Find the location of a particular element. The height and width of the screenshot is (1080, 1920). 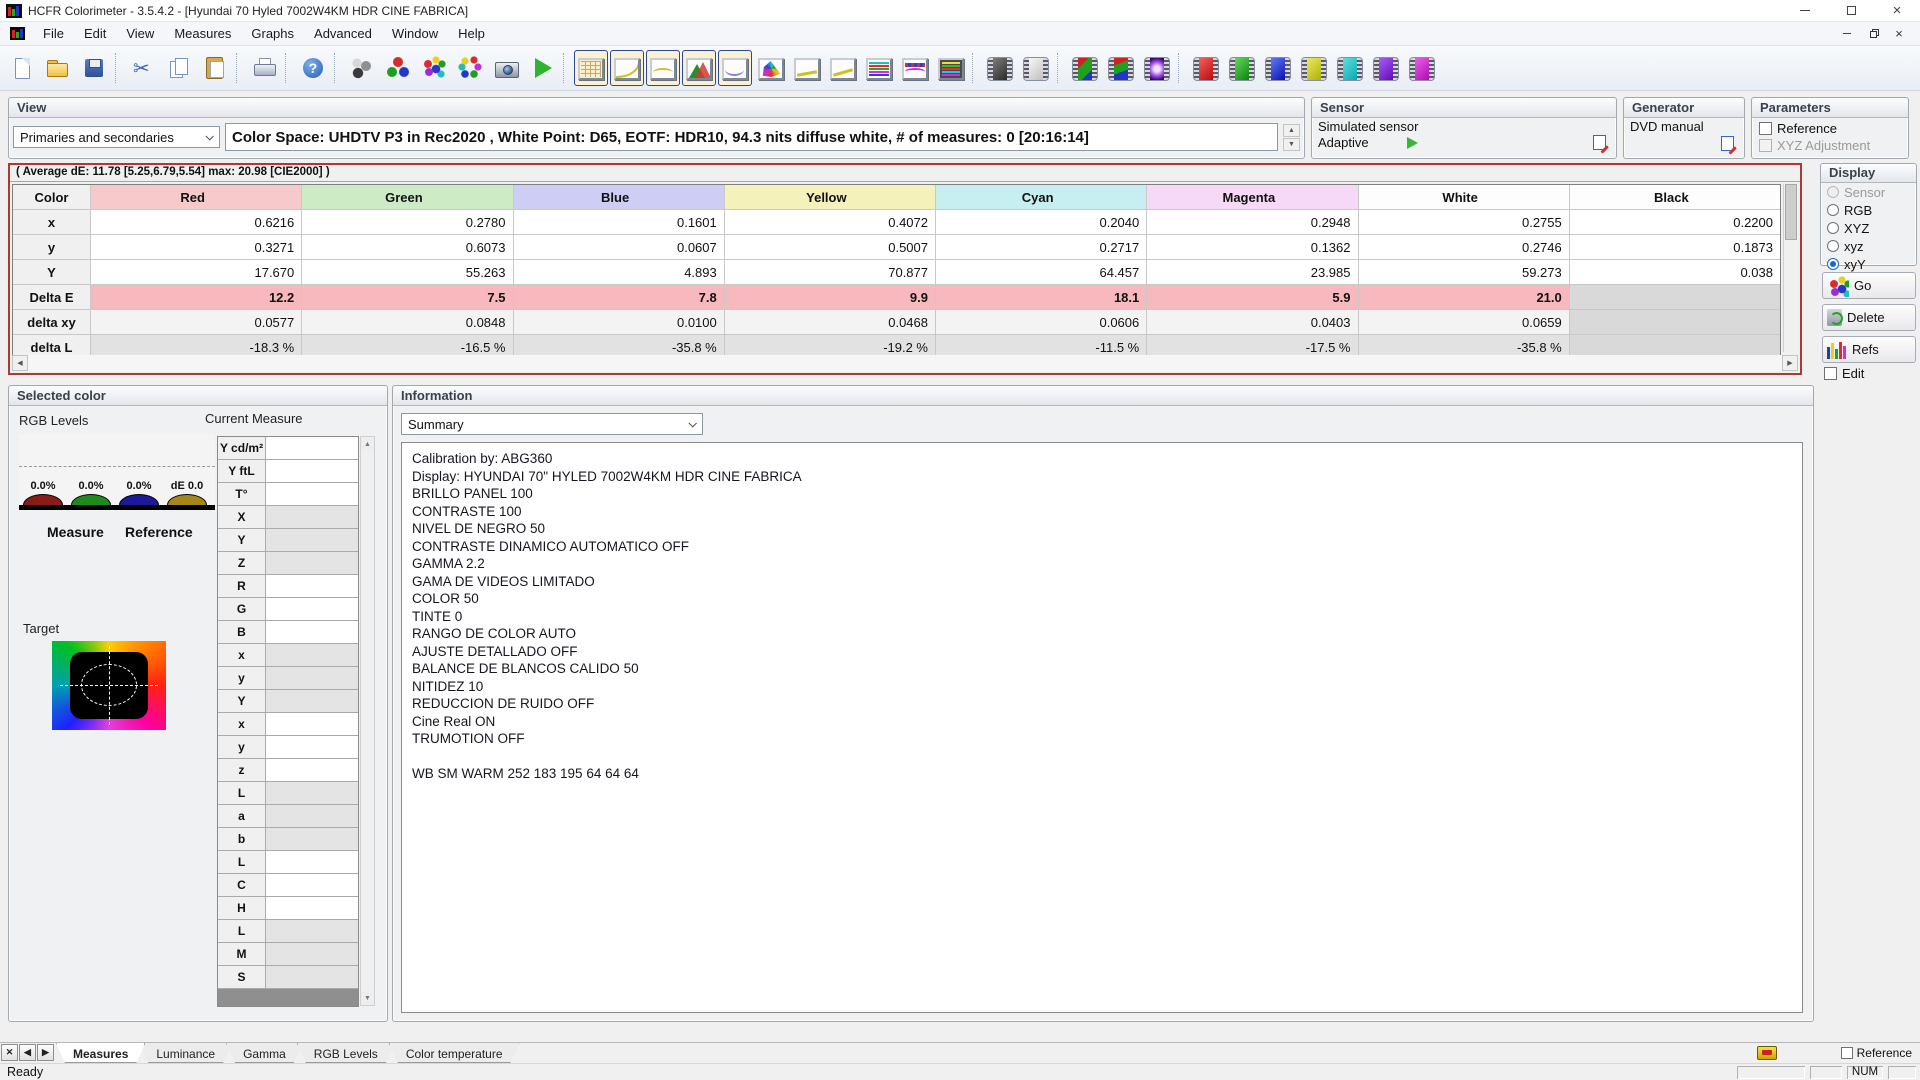

measure-cell-green-x: 0.2780 is located at coordinates (408, 222).